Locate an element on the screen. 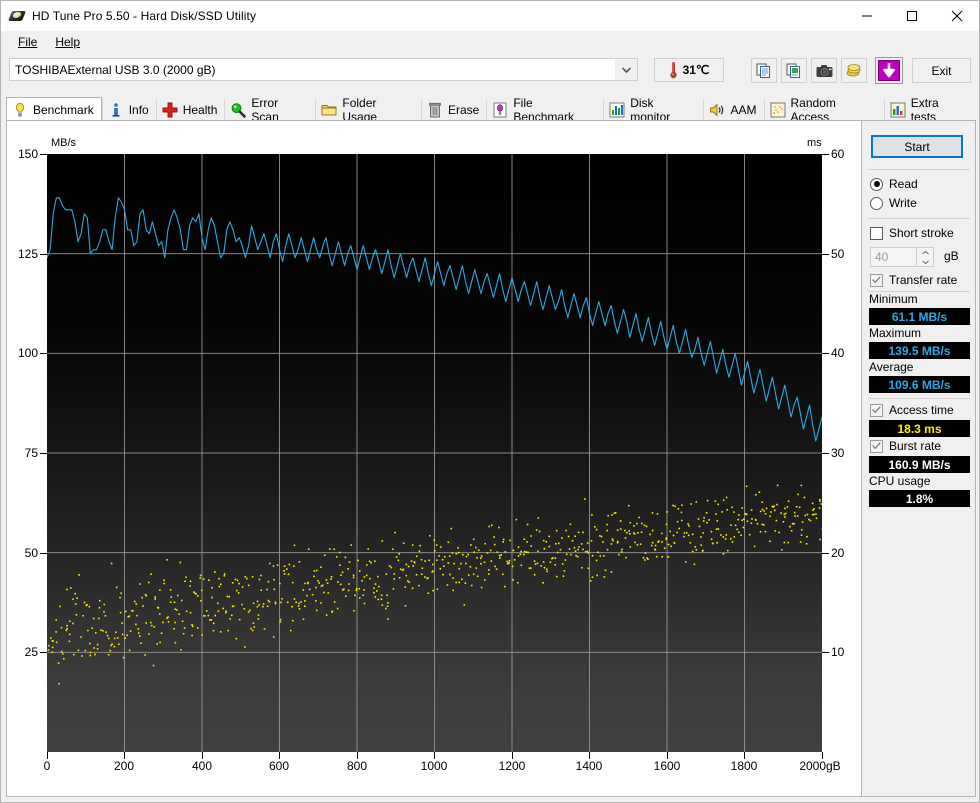 This screenshot has height=803, width=980. info-icon is located at coordinates (116, 110).